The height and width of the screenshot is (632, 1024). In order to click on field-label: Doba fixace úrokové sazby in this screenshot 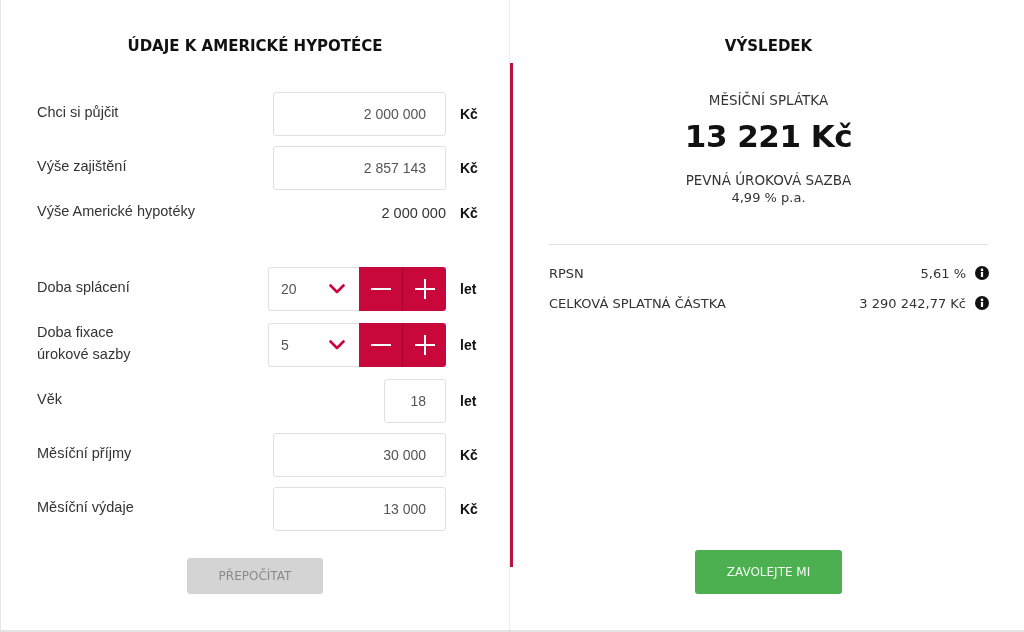, I will do `click(84, 343)`.